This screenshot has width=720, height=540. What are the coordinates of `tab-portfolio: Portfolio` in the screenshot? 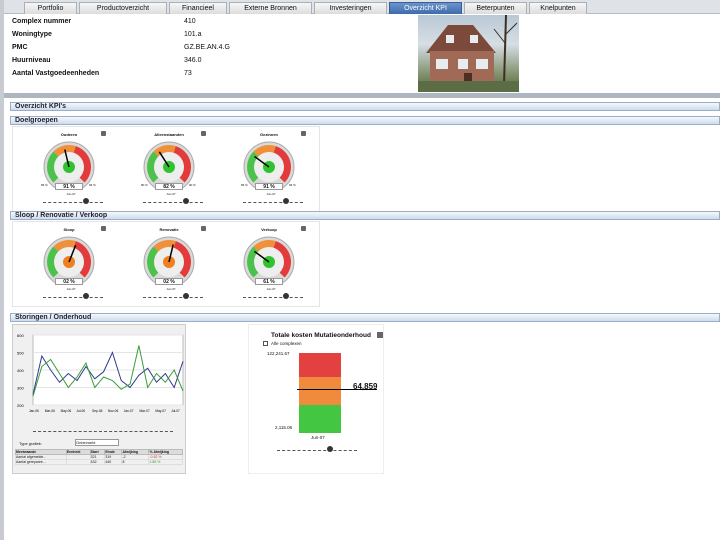 It's located at (50, 8).